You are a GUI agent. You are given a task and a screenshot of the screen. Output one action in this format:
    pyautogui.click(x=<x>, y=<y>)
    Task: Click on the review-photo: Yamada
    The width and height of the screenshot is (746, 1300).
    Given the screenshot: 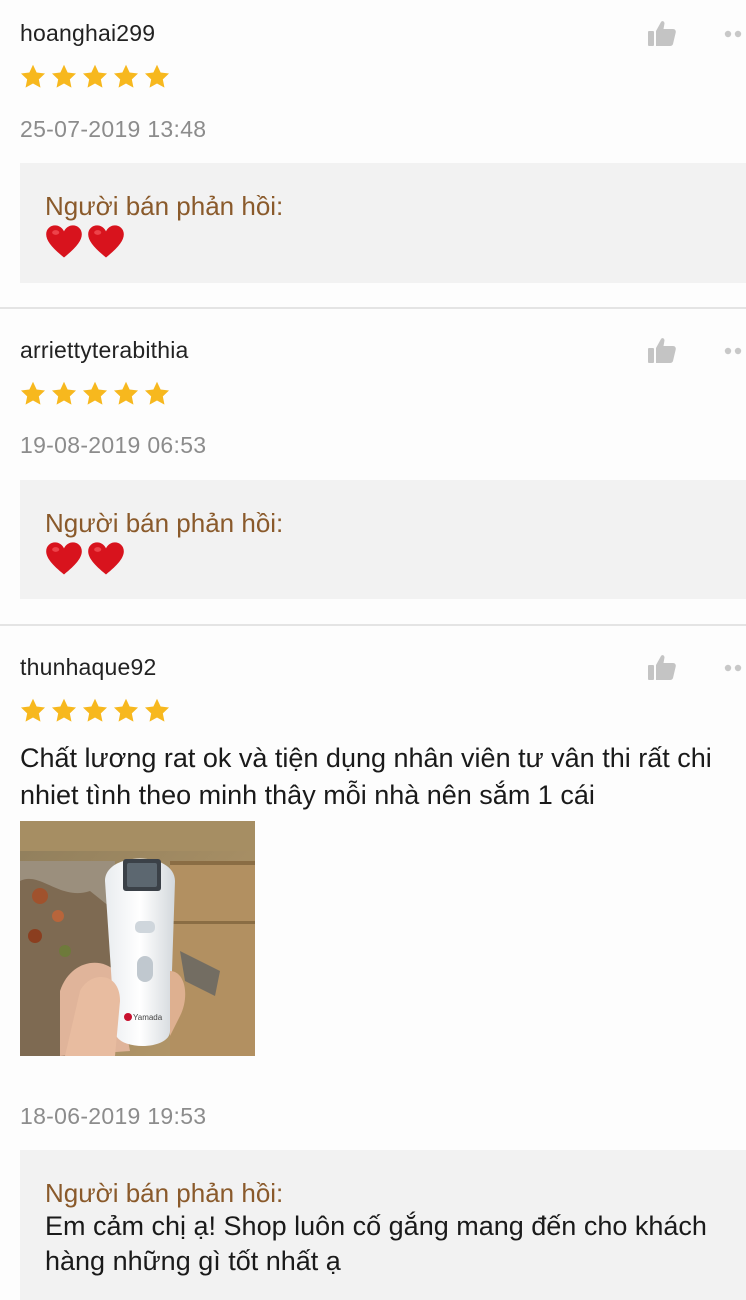 What is the action you would take?
    pyautogui.click(x=137, y=938)
    